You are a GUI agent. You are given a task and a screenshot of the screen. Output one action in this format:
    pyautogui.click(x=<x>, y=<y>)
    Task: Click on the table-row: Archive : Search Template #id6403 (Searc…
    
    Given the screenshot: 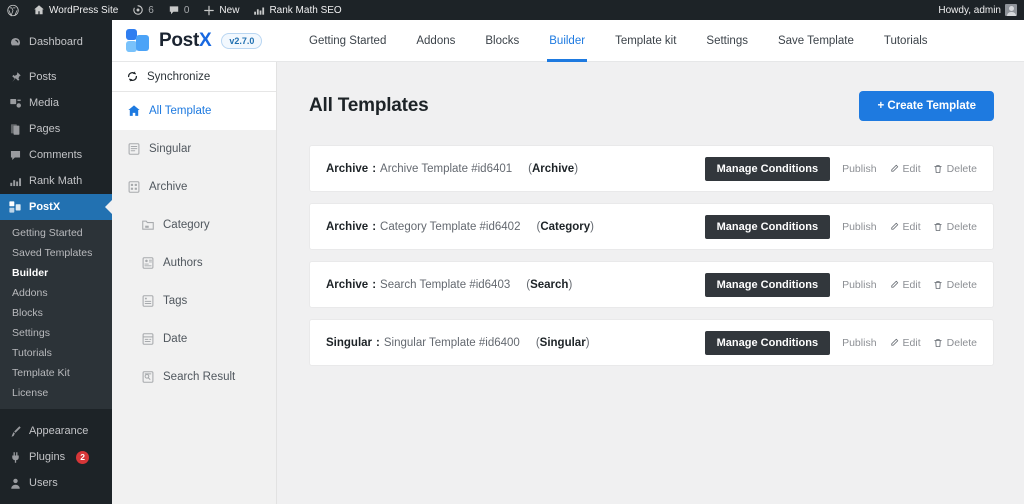 What is the action you would take?
    pyautogui.click(x=651, y=284)
    